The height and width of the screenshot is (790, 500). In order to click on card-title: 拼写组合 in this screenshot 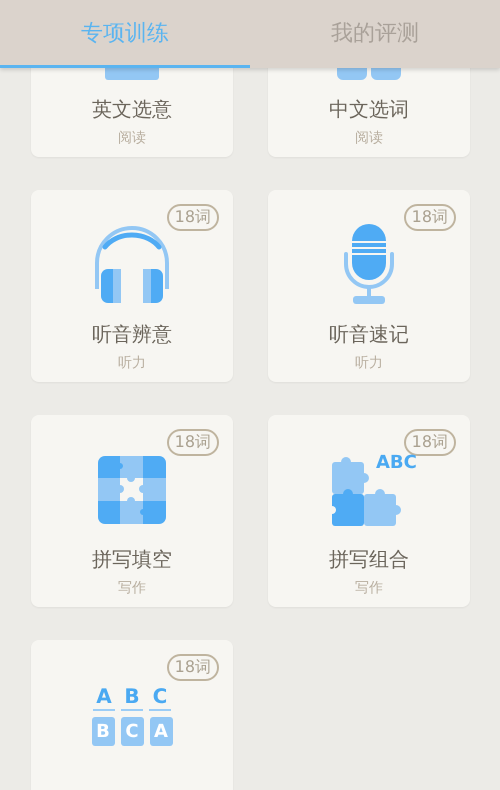, I will do `click(369, 559)`.